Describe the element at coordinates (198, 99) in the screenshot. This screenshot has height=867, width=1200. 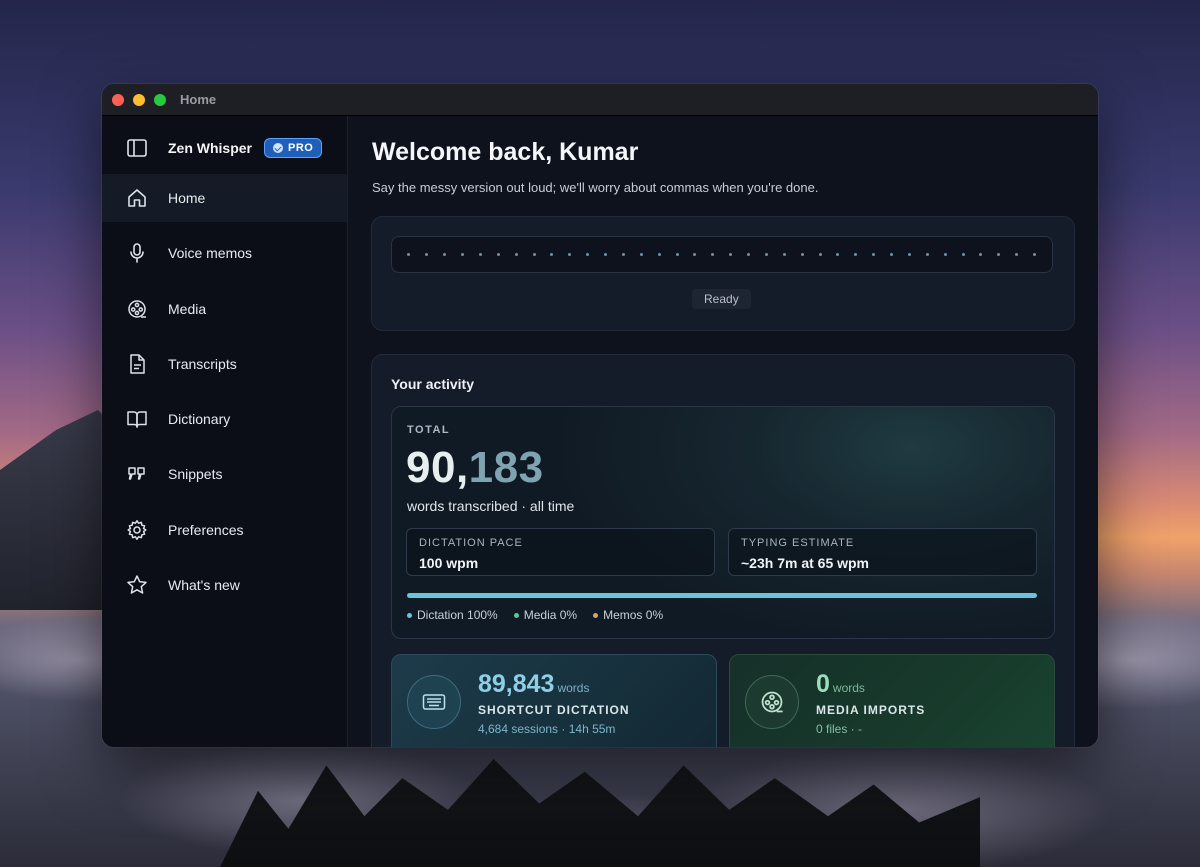
I see `window-title: Home` at that location.